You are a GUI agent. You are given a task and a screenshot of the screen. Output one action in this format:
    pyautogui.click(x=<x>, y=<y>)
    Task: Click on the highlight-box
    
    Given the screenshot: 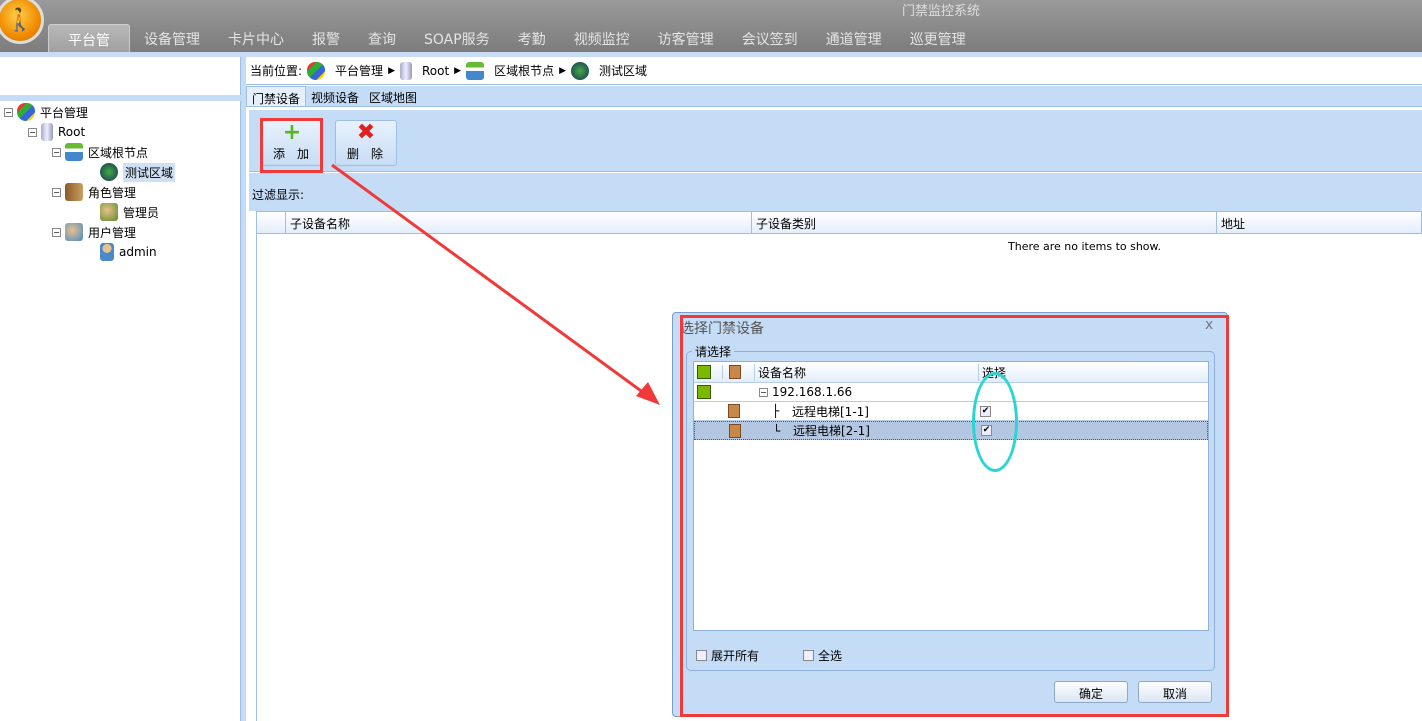 What is the action you would take?
    pyautogui.click(x=291, y=145)
    